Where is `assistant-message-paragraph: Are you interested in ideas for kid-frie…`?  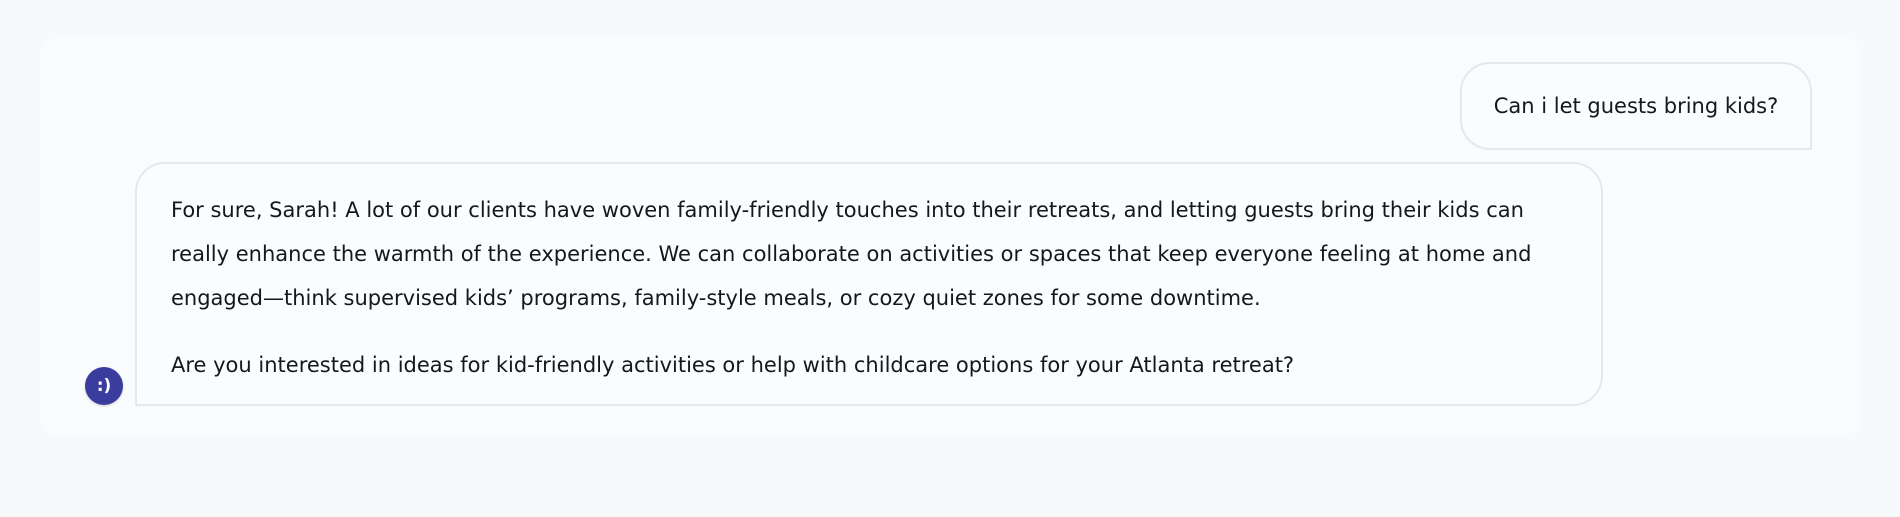
assistant-message-paragraph: Are you interested in ideas for kid-frie… is located at coordinates (733, 365).